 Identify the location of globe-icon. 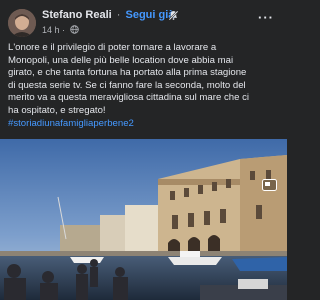
(74, 29).